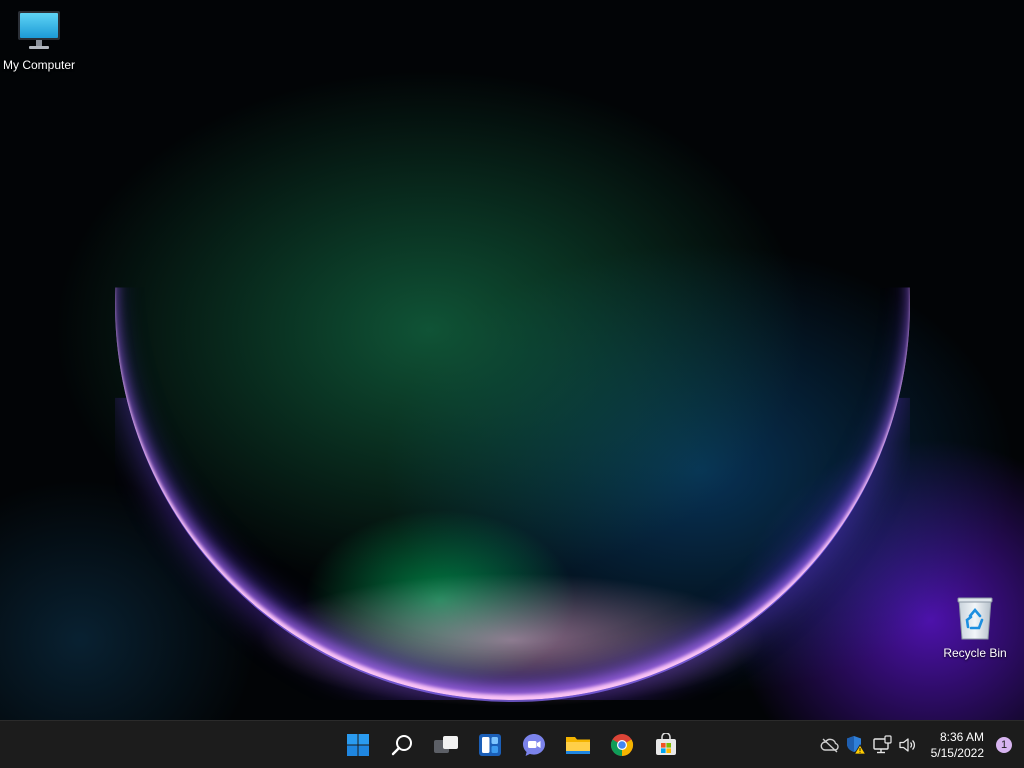  I want to click on desktop-icon-label: My Computer, so click(39, 65).